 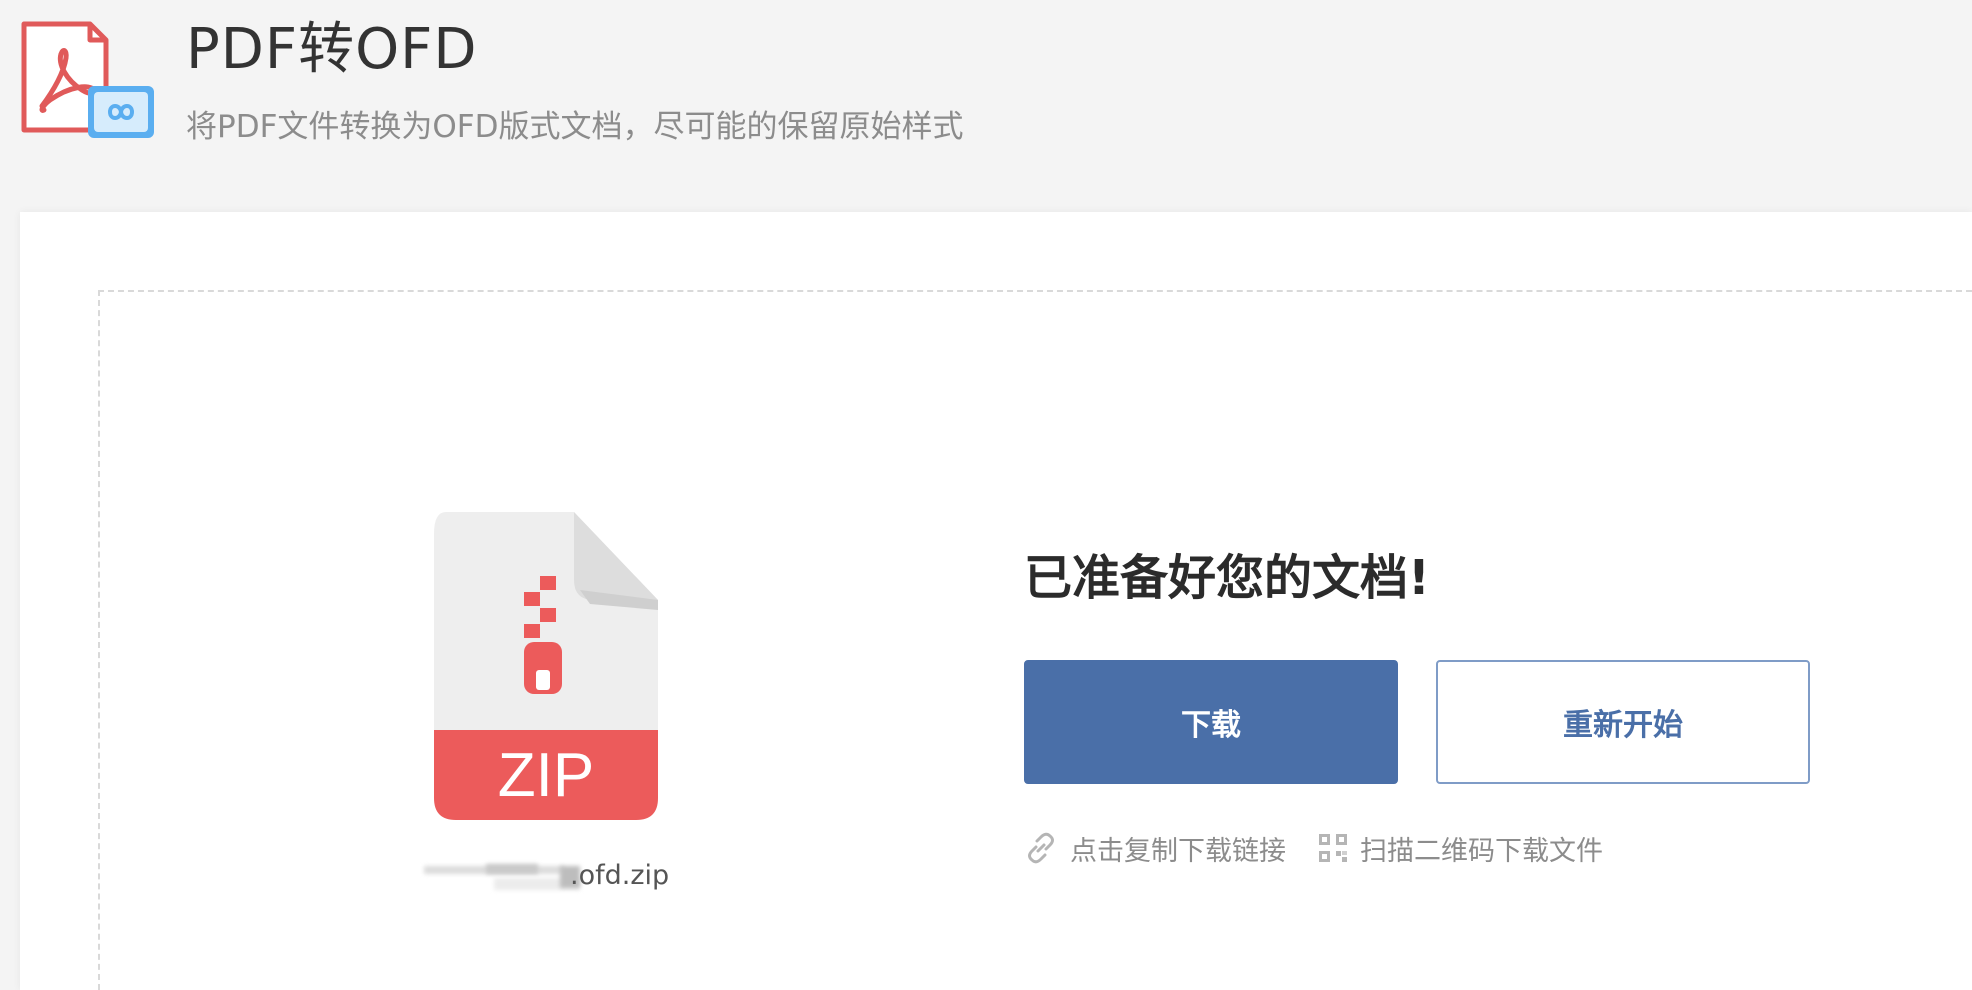 What do you see at coordinates (87, 79) in the screenshot?
I see `pdf-to-ofd-logo-icon` at bounding box center [87, 79].